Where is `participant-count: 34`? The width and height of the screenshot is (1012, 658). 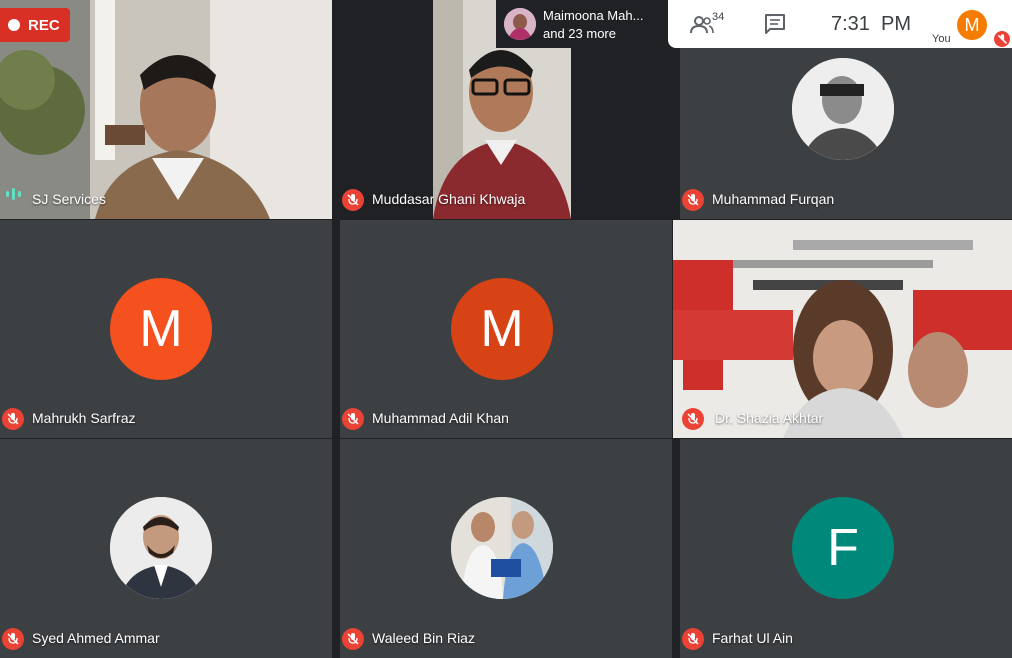 participant-count: 34 is located at coordinates (718, 17).